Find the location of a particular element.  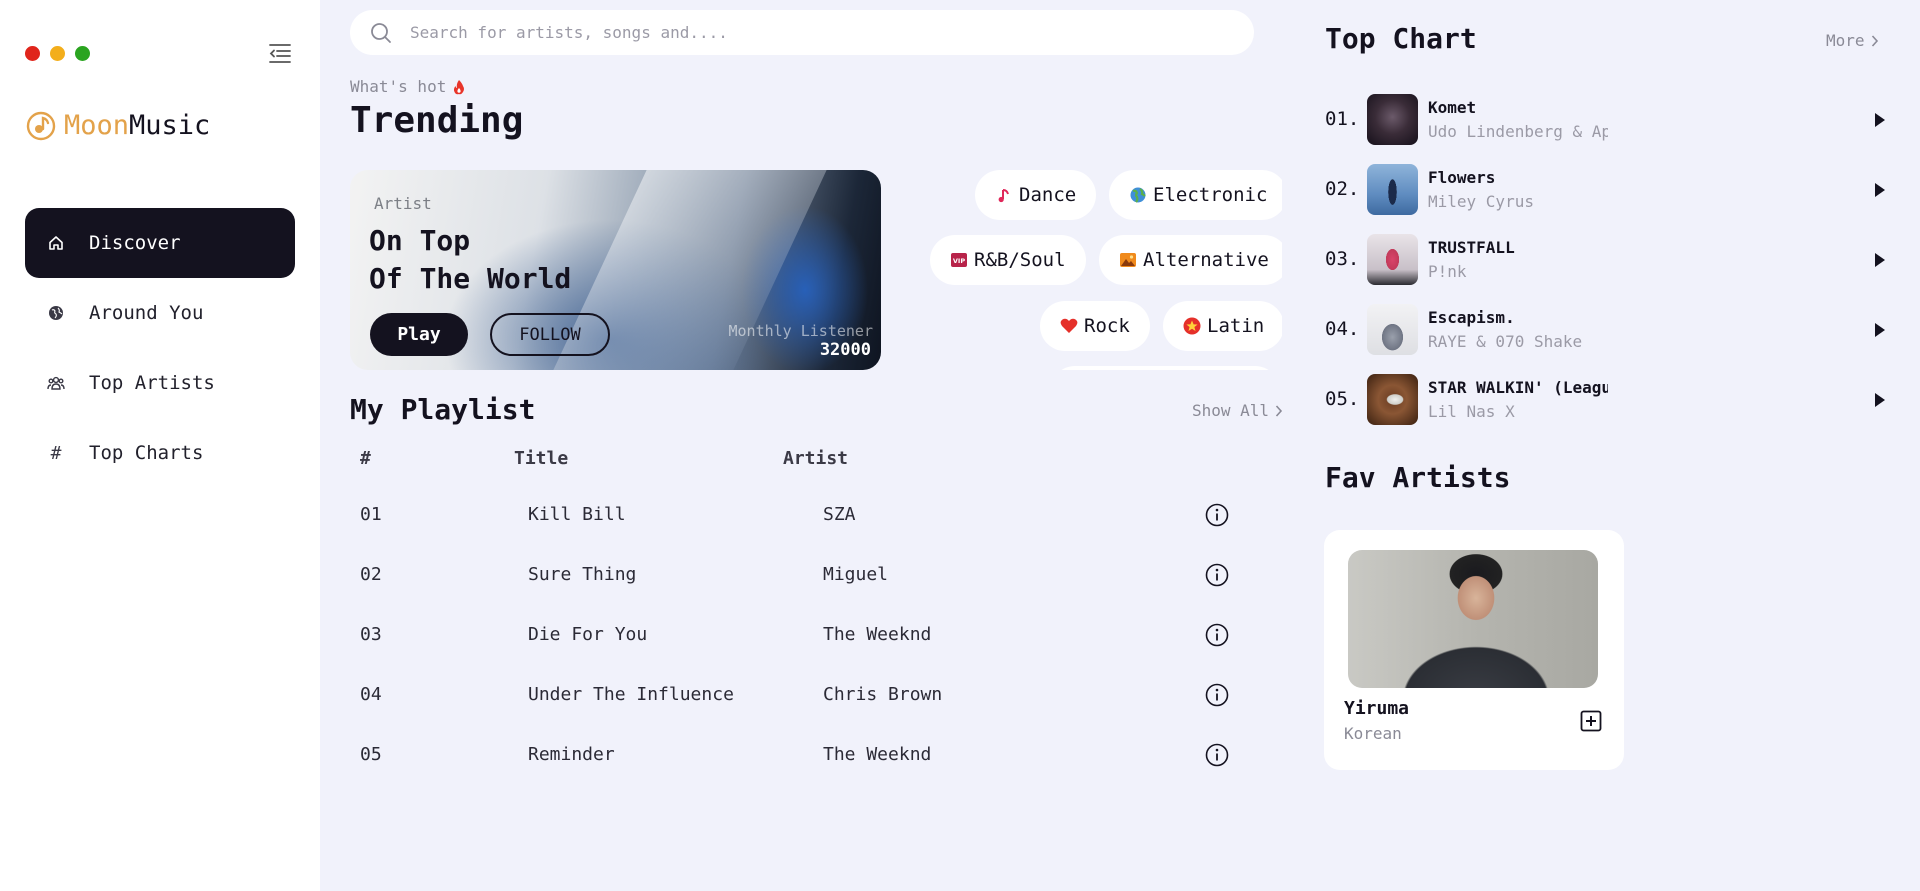

playlist-row: 05 Reminder The Weeknd is located at coordinates (800, 770).